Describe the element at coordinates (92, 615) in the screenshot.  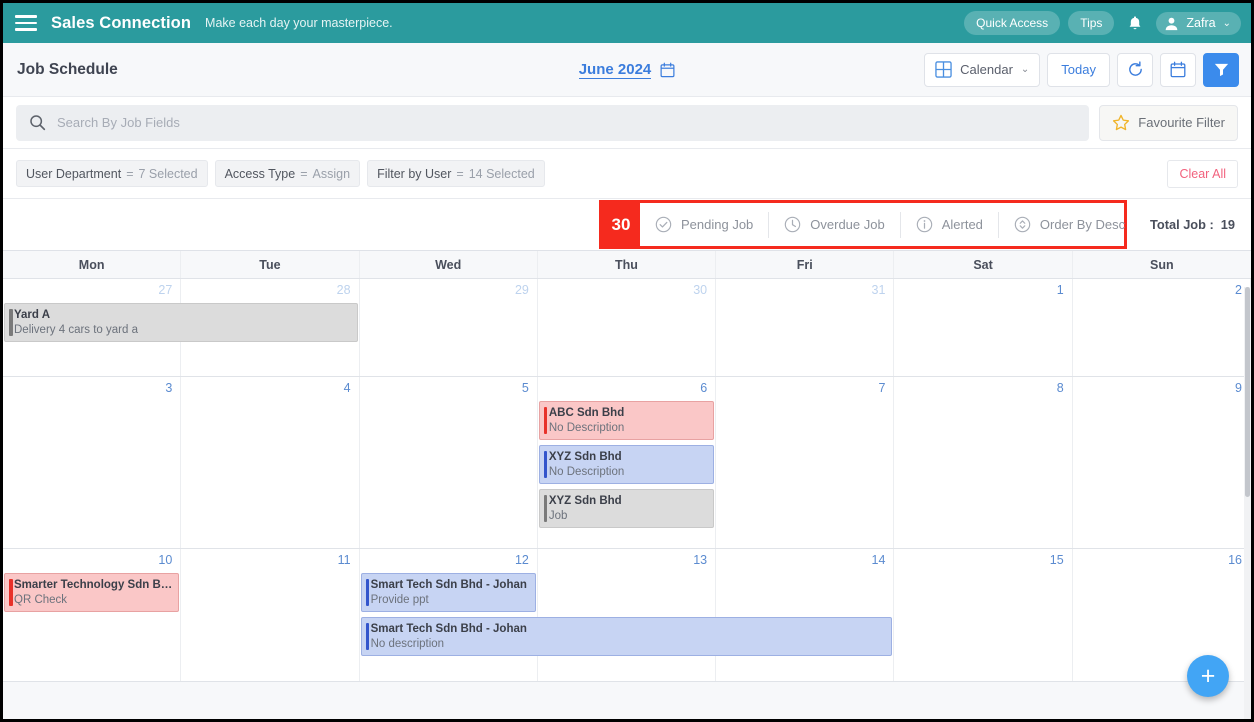
I see `calendar-day-cell: 10` at that location.